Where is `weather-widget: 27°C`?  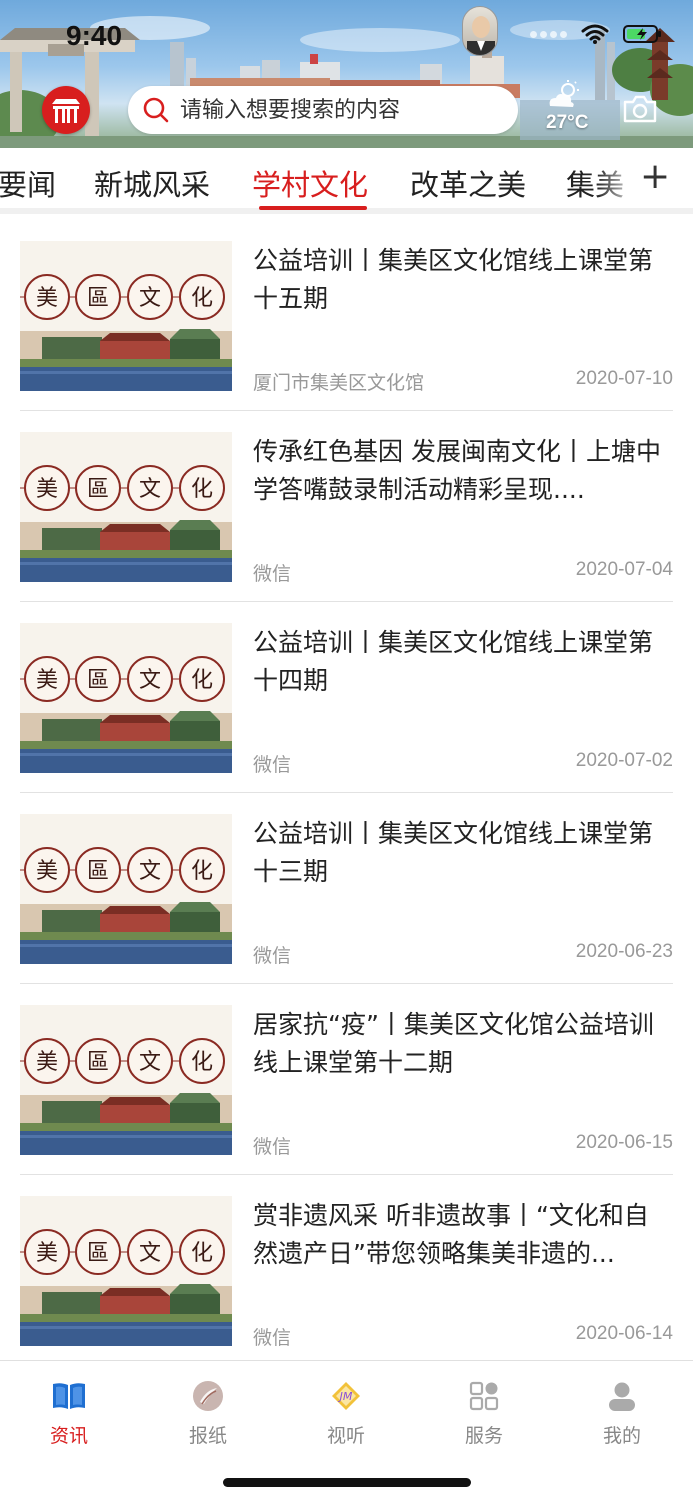 weather-widget: 27°C is located at coordinates (576, 108).